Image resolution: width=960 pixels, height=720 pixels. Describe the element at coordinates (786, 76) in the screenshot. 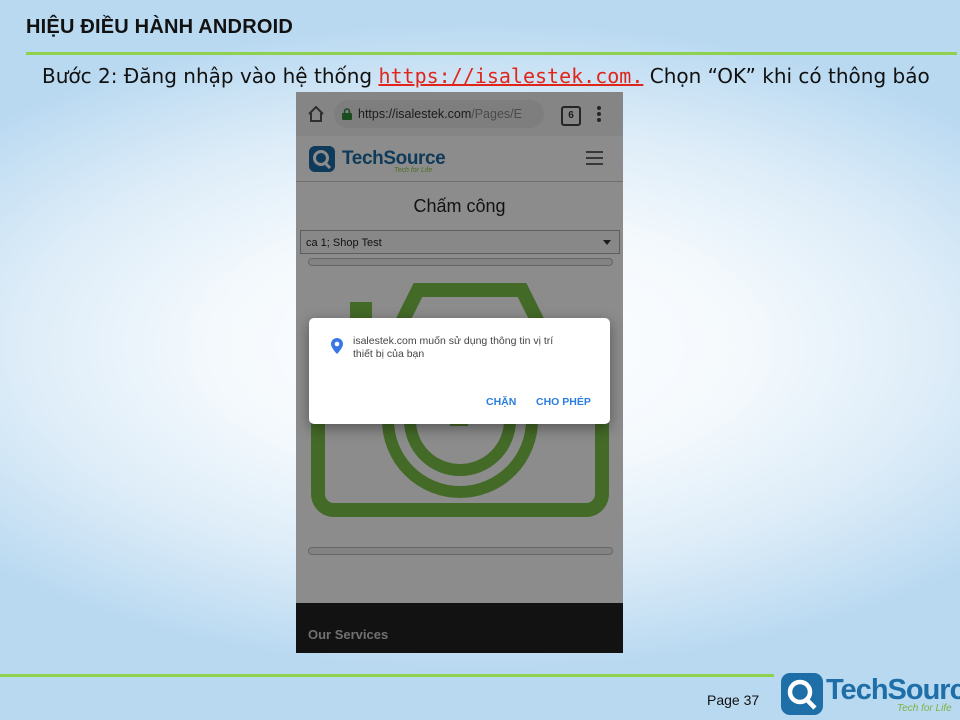

I see `instruction-after: Chọn “OK” khi có thông báo` at that location.